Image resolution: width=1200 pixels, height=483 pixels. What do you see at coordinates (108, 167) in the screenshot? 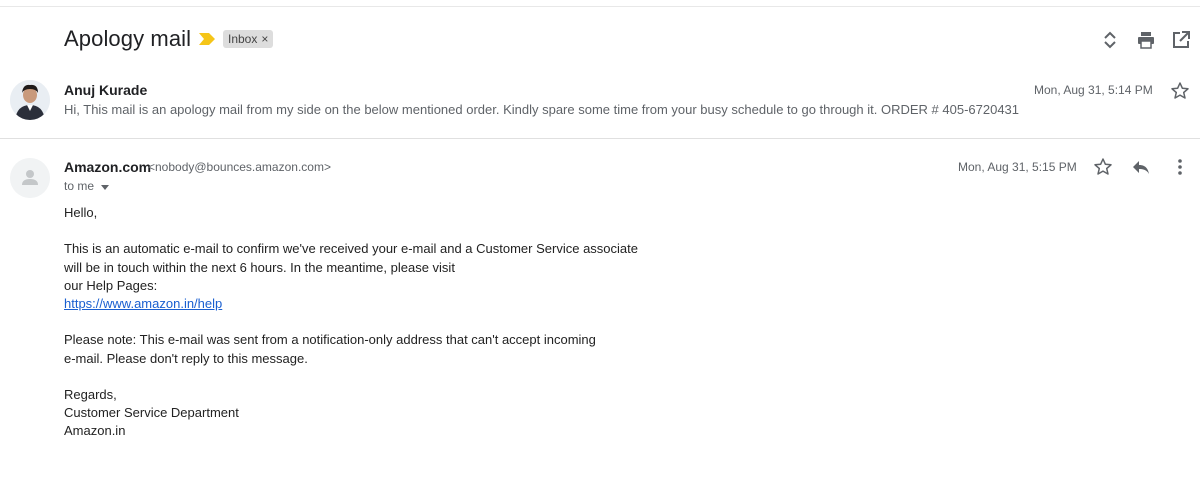
I see `sender-name: Amazon.com` at bounding box center [108, 167].